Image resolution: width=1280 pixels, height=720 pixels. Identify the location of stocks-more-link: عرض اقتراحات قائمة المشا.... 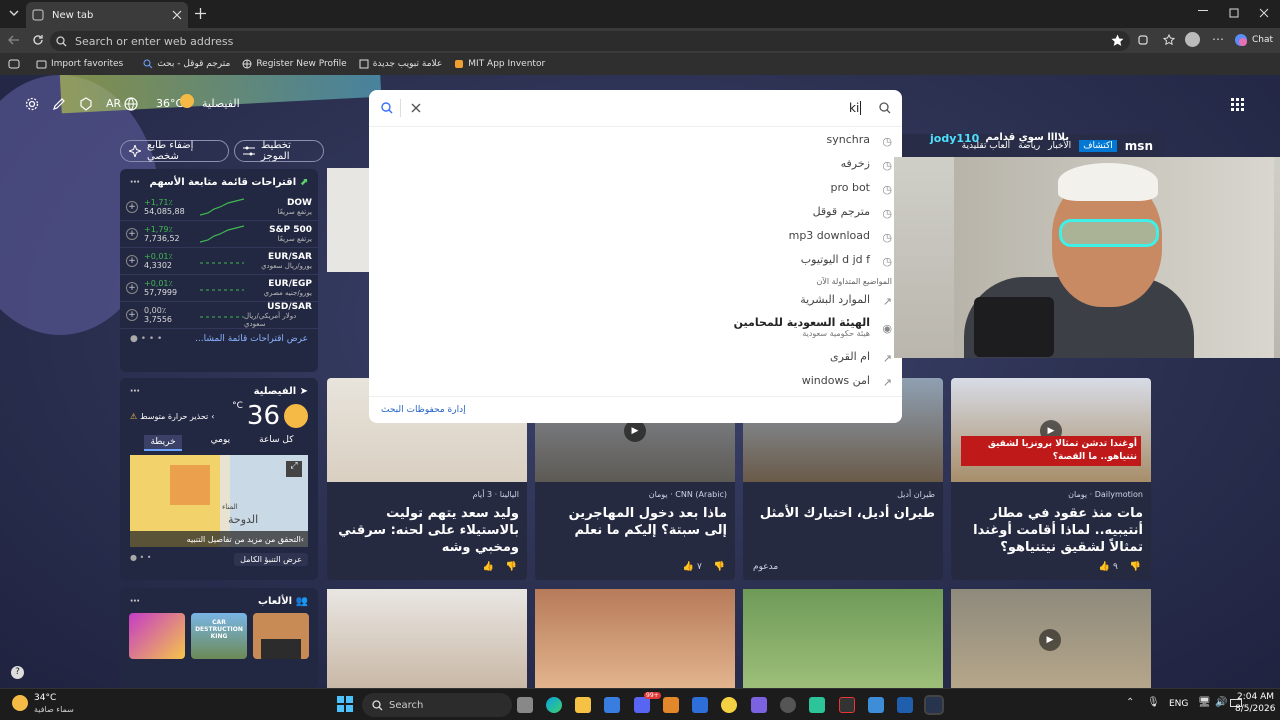
(251, 339).